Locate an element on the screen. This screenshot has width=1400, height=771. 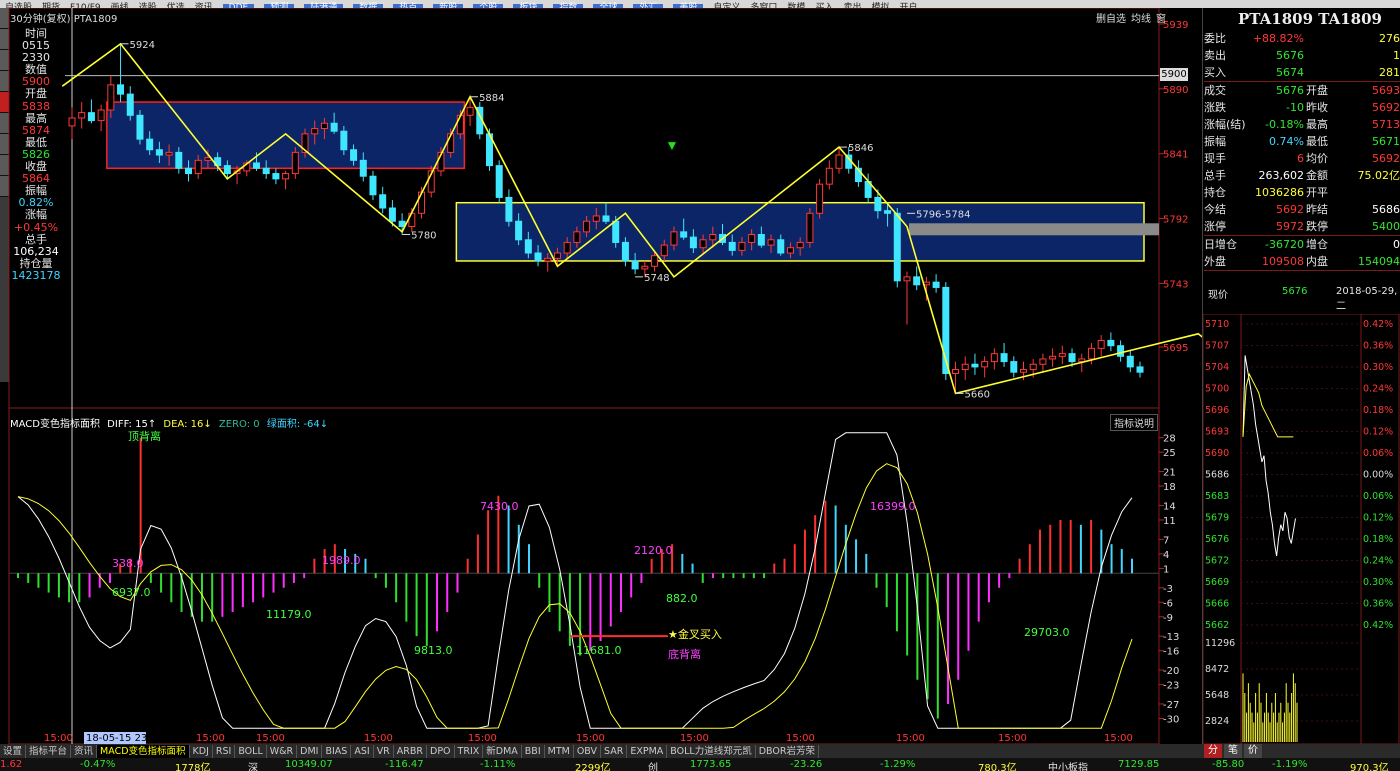
indicator-tab: SAR is located at coordinates (614, 751).